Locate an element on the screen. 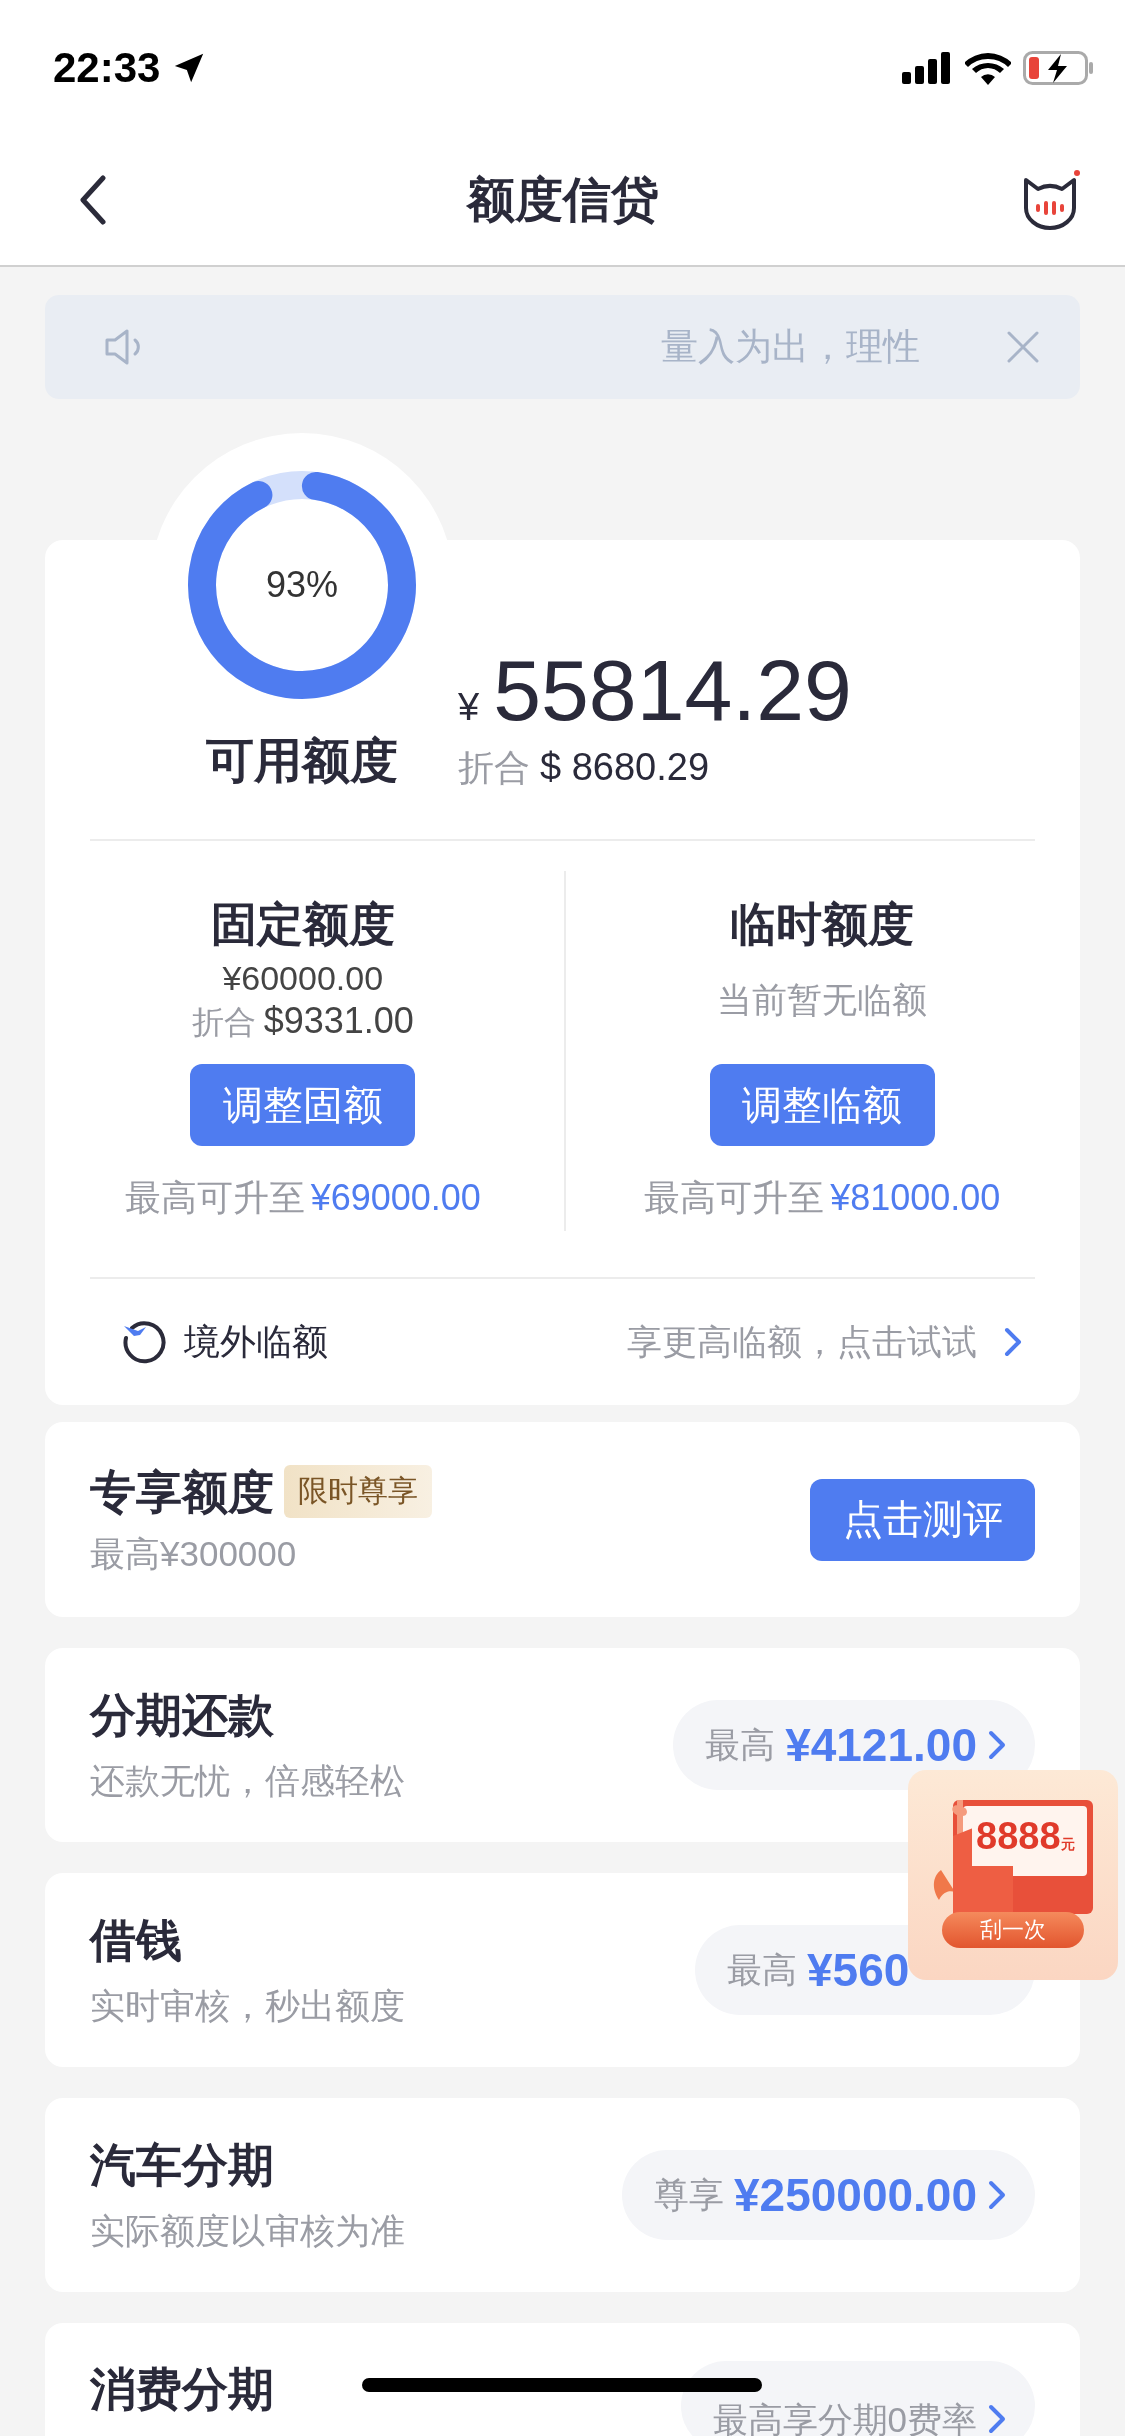 This screenshot has height=2436, width=1125. limit-pill: 尊享 ¥250000.00 is located at coordinates (828, 2195).